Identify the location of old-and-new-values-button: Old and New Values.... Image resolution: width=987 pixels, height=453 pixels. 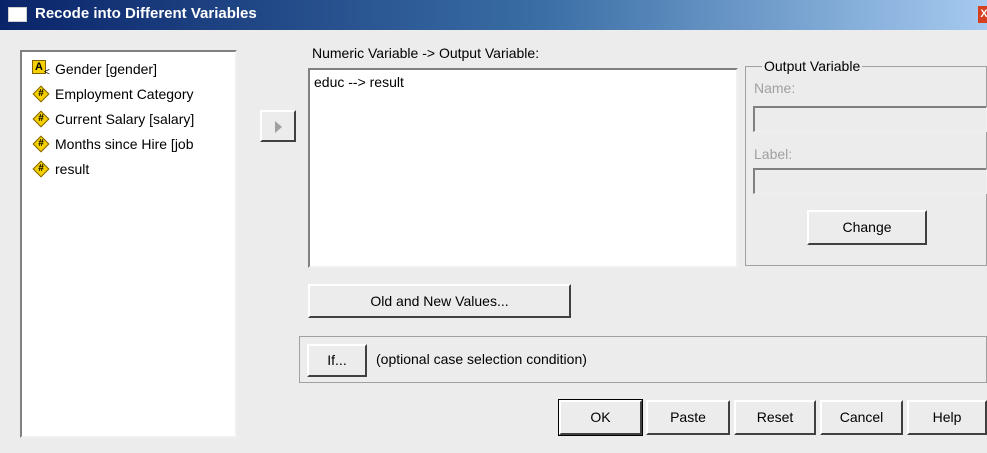
(439, 301).